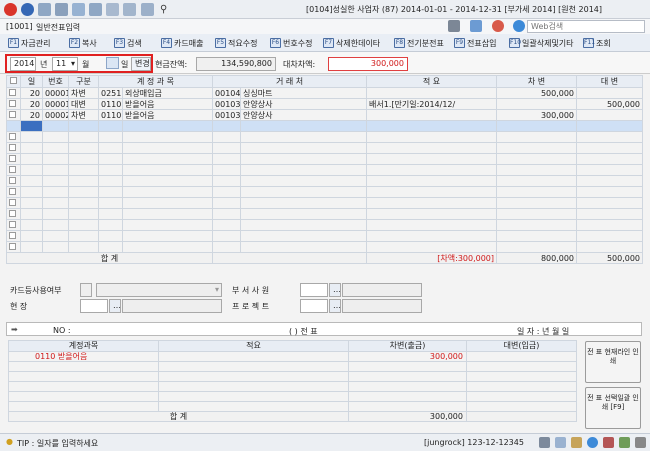  What do you see at coordinates (147, 9) in the screenshot?
I see `report-icon` at bounding box center [147, 9].